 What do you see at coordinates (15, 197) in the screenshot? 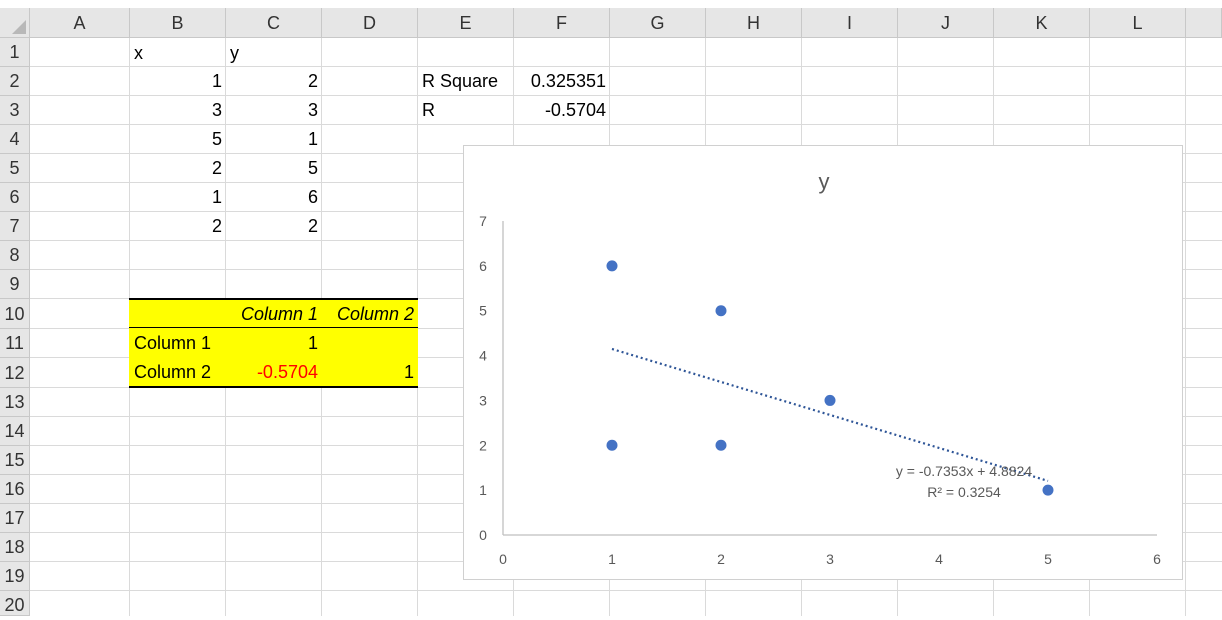
I see `row-header-6: 6` at bounding box center [15, 197].